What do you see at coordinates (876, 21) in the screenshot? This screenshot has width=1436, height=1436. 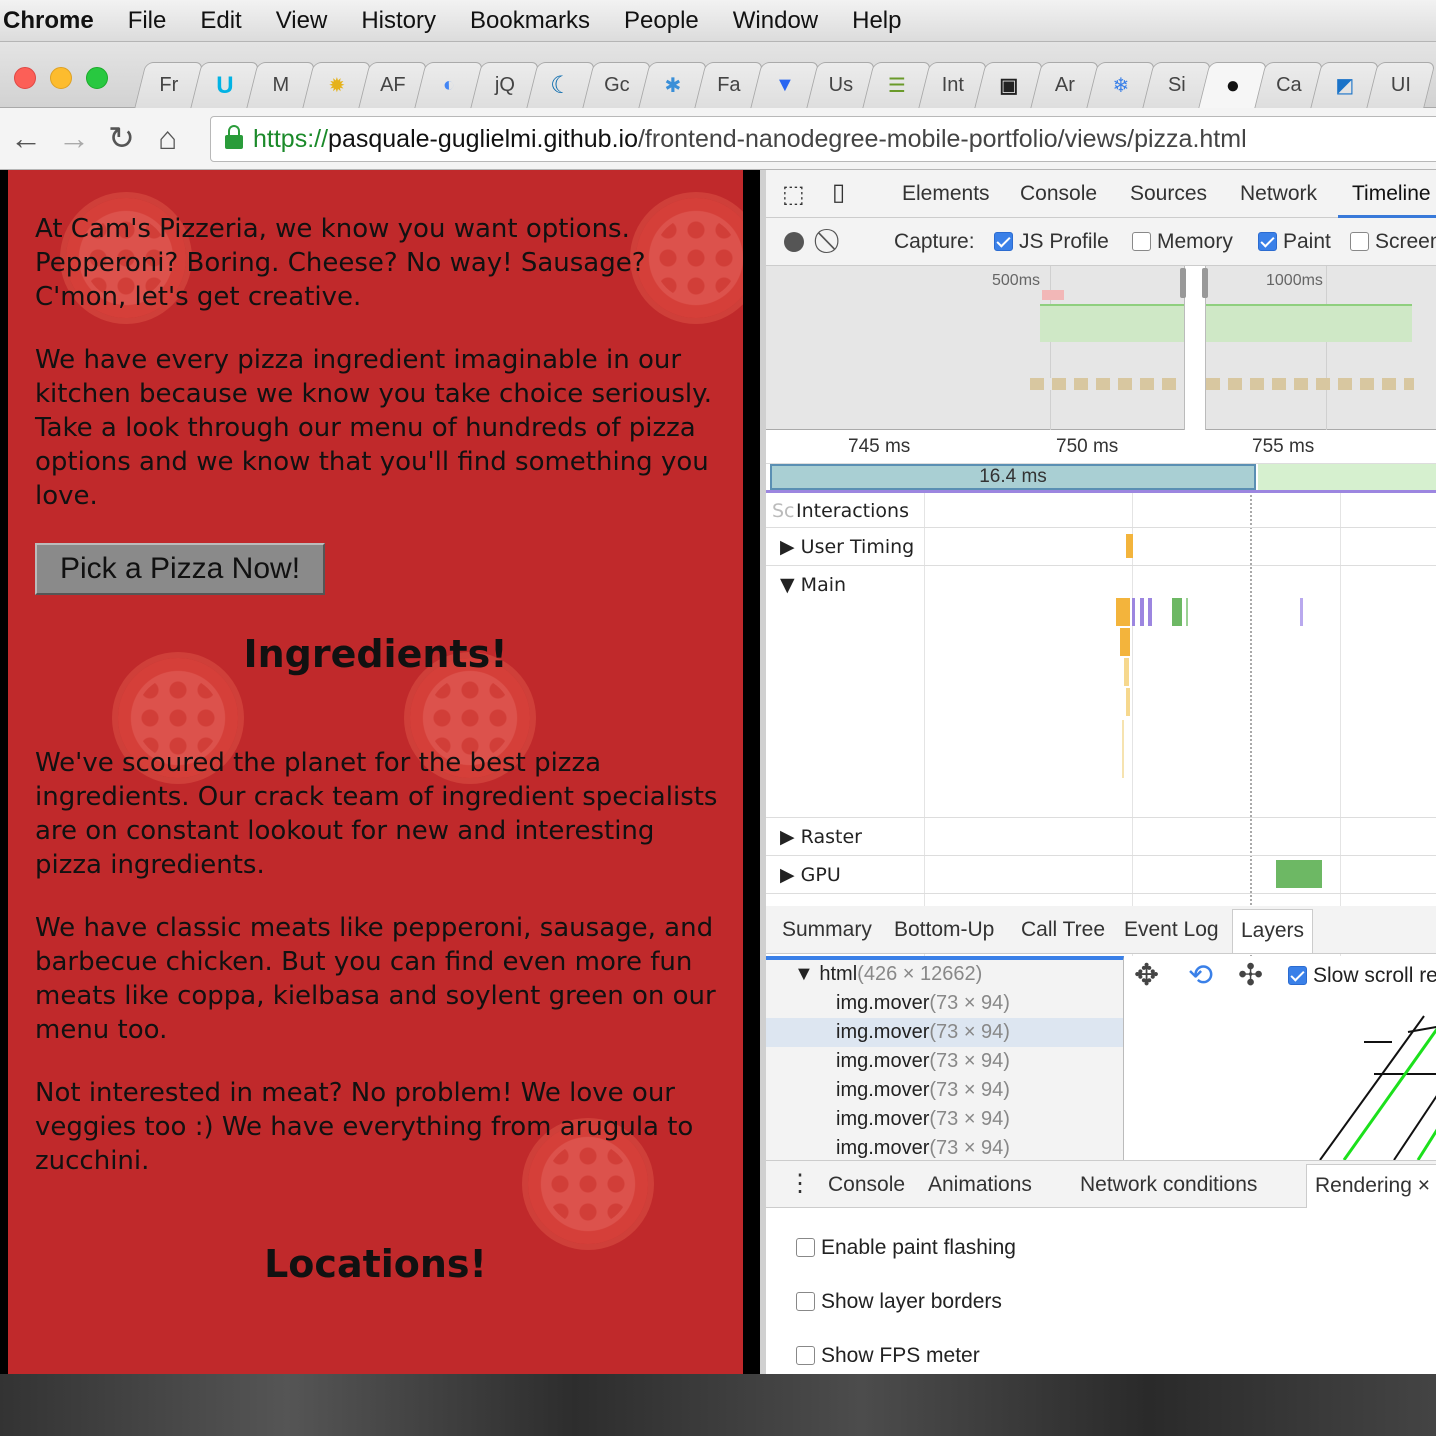 I see `menu-help: Help` at bounding box center [876, 21].